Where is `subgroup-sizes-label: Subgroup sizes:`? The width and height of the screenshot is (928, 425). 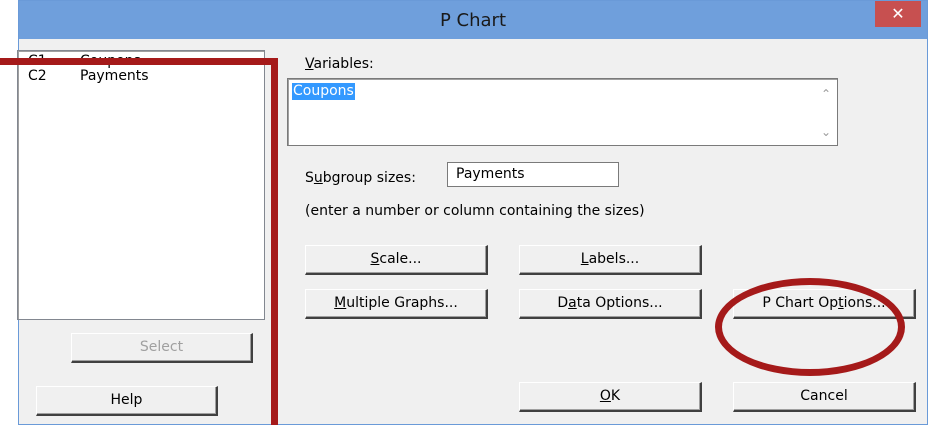 subgroup-sizes-label: Subgroup sizes: is located at coordinates (360, 178).